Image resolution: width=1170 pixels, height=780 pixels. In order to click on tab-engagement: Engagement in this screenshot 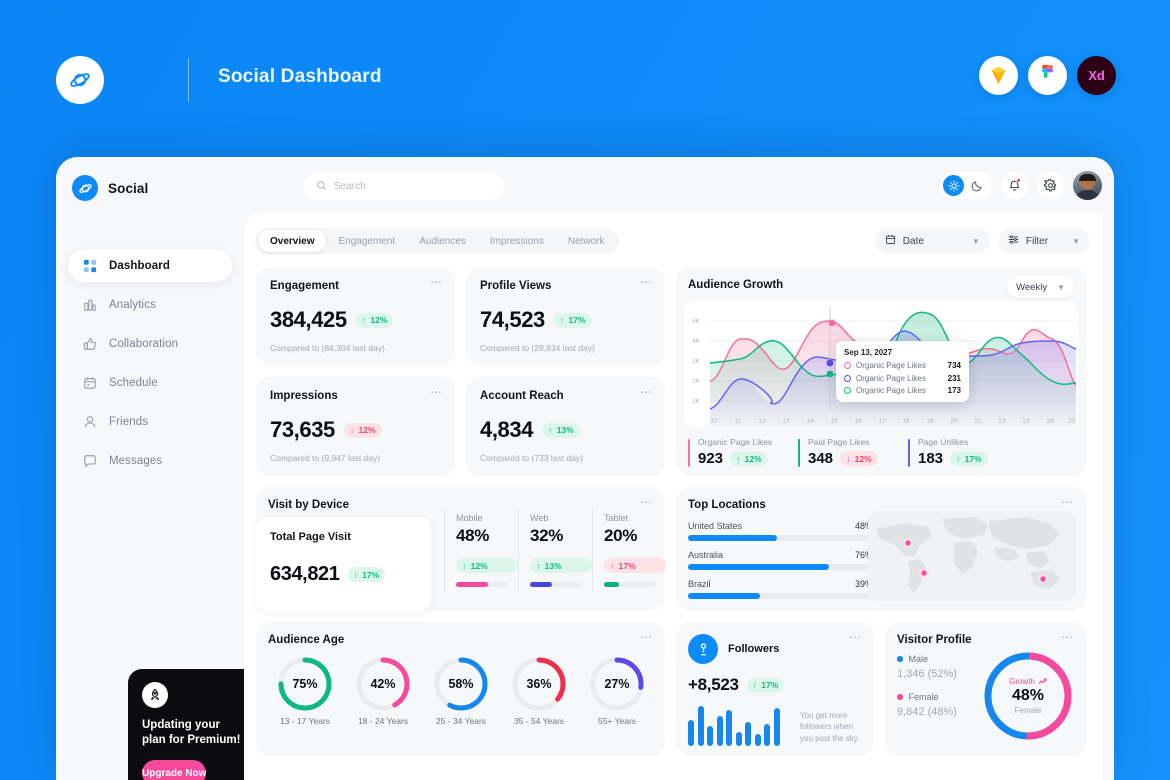, I will do `click(366, 241)`.